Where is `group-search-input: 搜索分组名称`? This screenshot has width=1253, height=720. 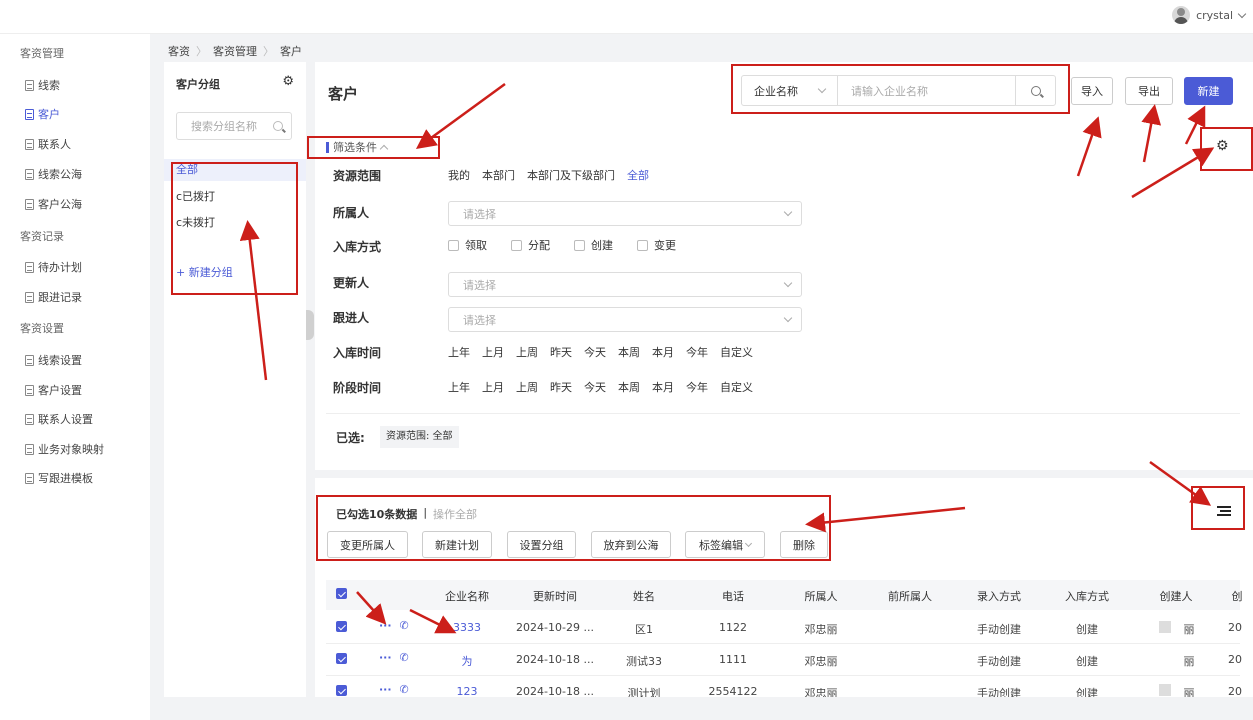 group-search-input: 搜索分组名称 is located at coordinates (234, 126).